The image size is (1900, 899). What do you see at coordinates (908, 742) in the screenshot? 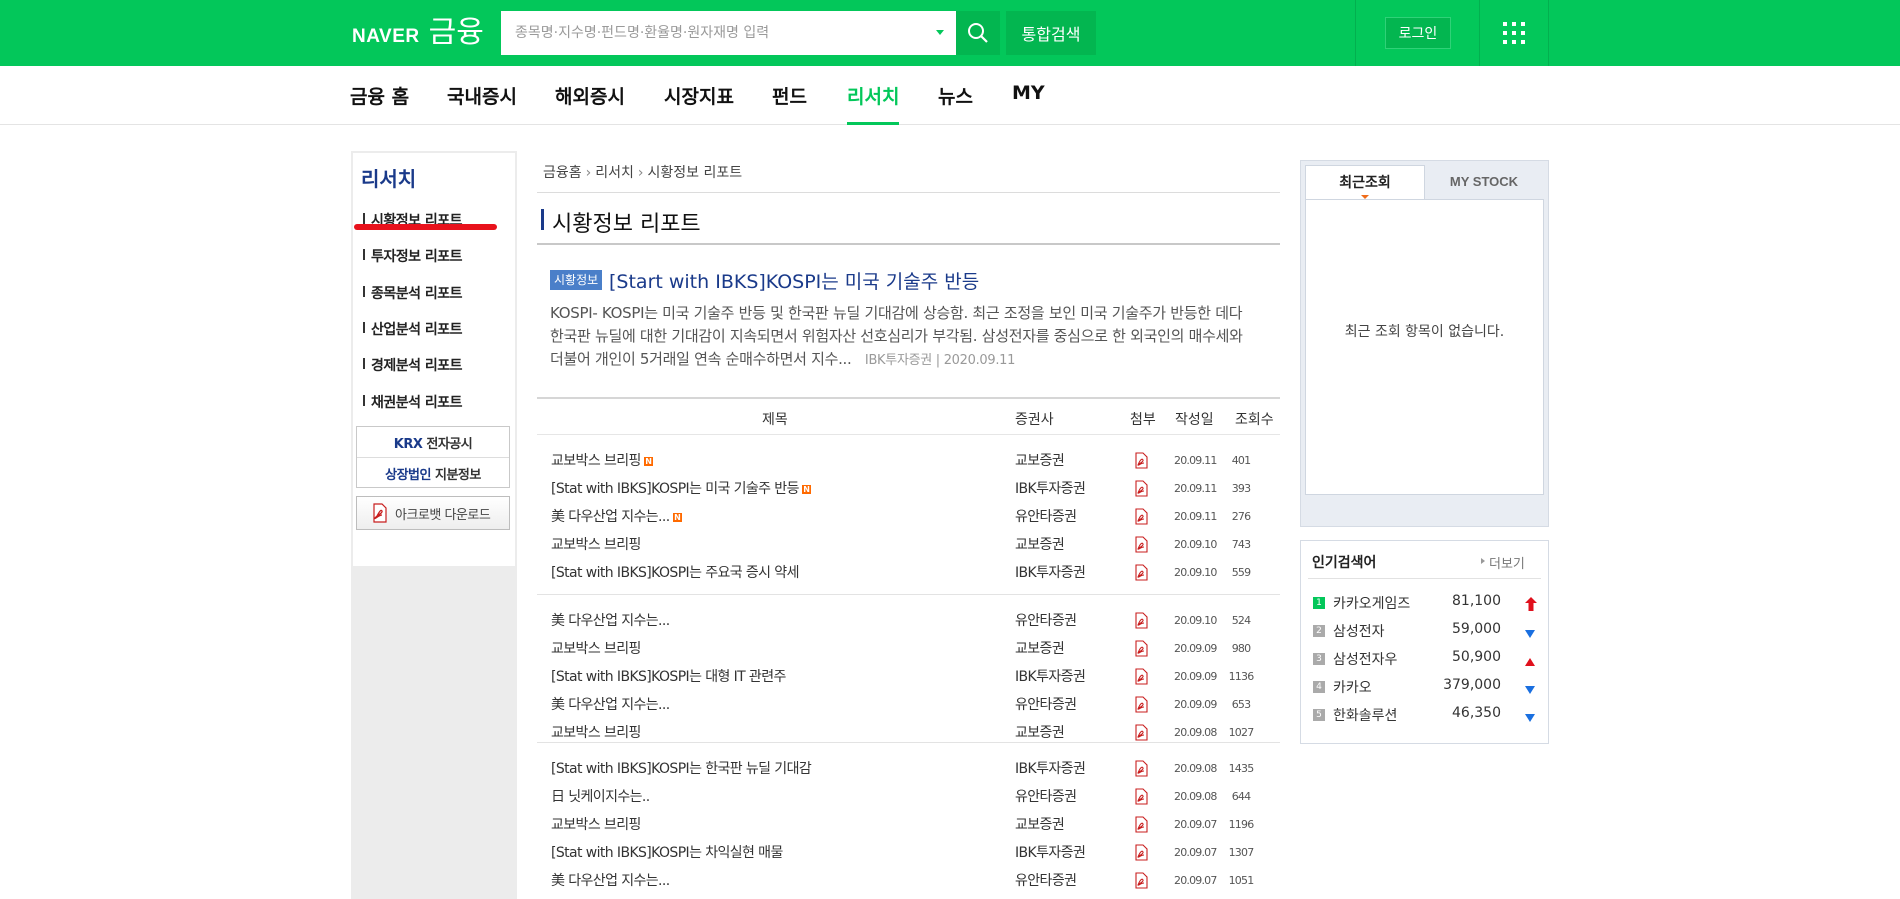
I see `group-divider` at bounding box center [908, 742].